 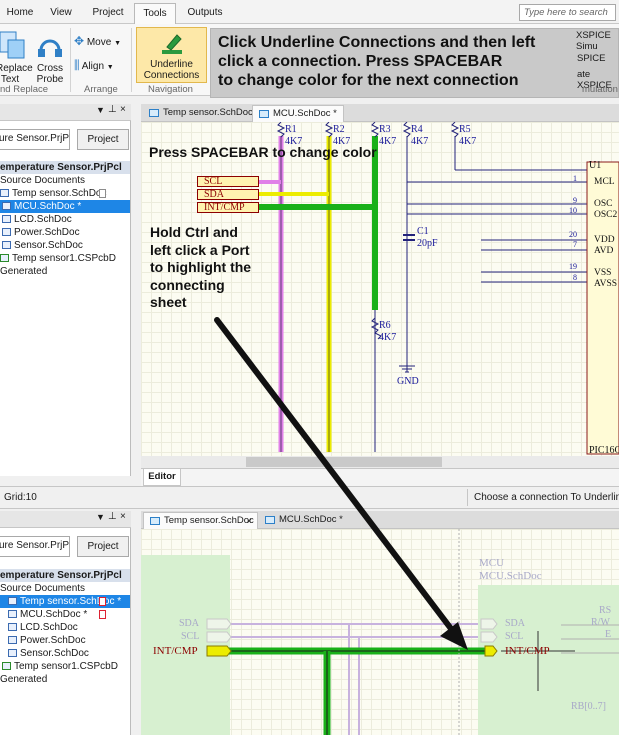 What do you see at coordinates (600, 622) in the screenshot?
I see `pin-label: R/W` at bounding box center [600, 622].